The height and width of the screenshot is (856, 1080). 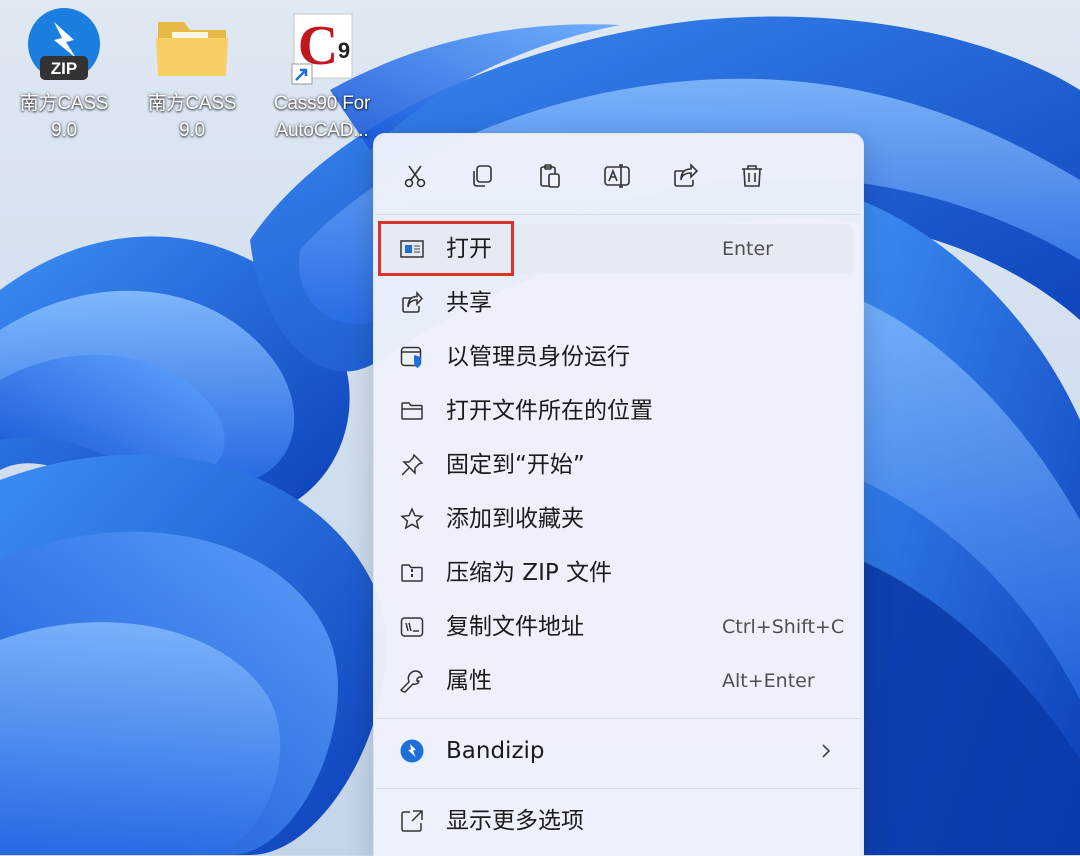 What do you see at coordinates (615, 751) in the screenshot?
I see `menu-item-bandizip: Bandizip` at bounding box center [615, 751].